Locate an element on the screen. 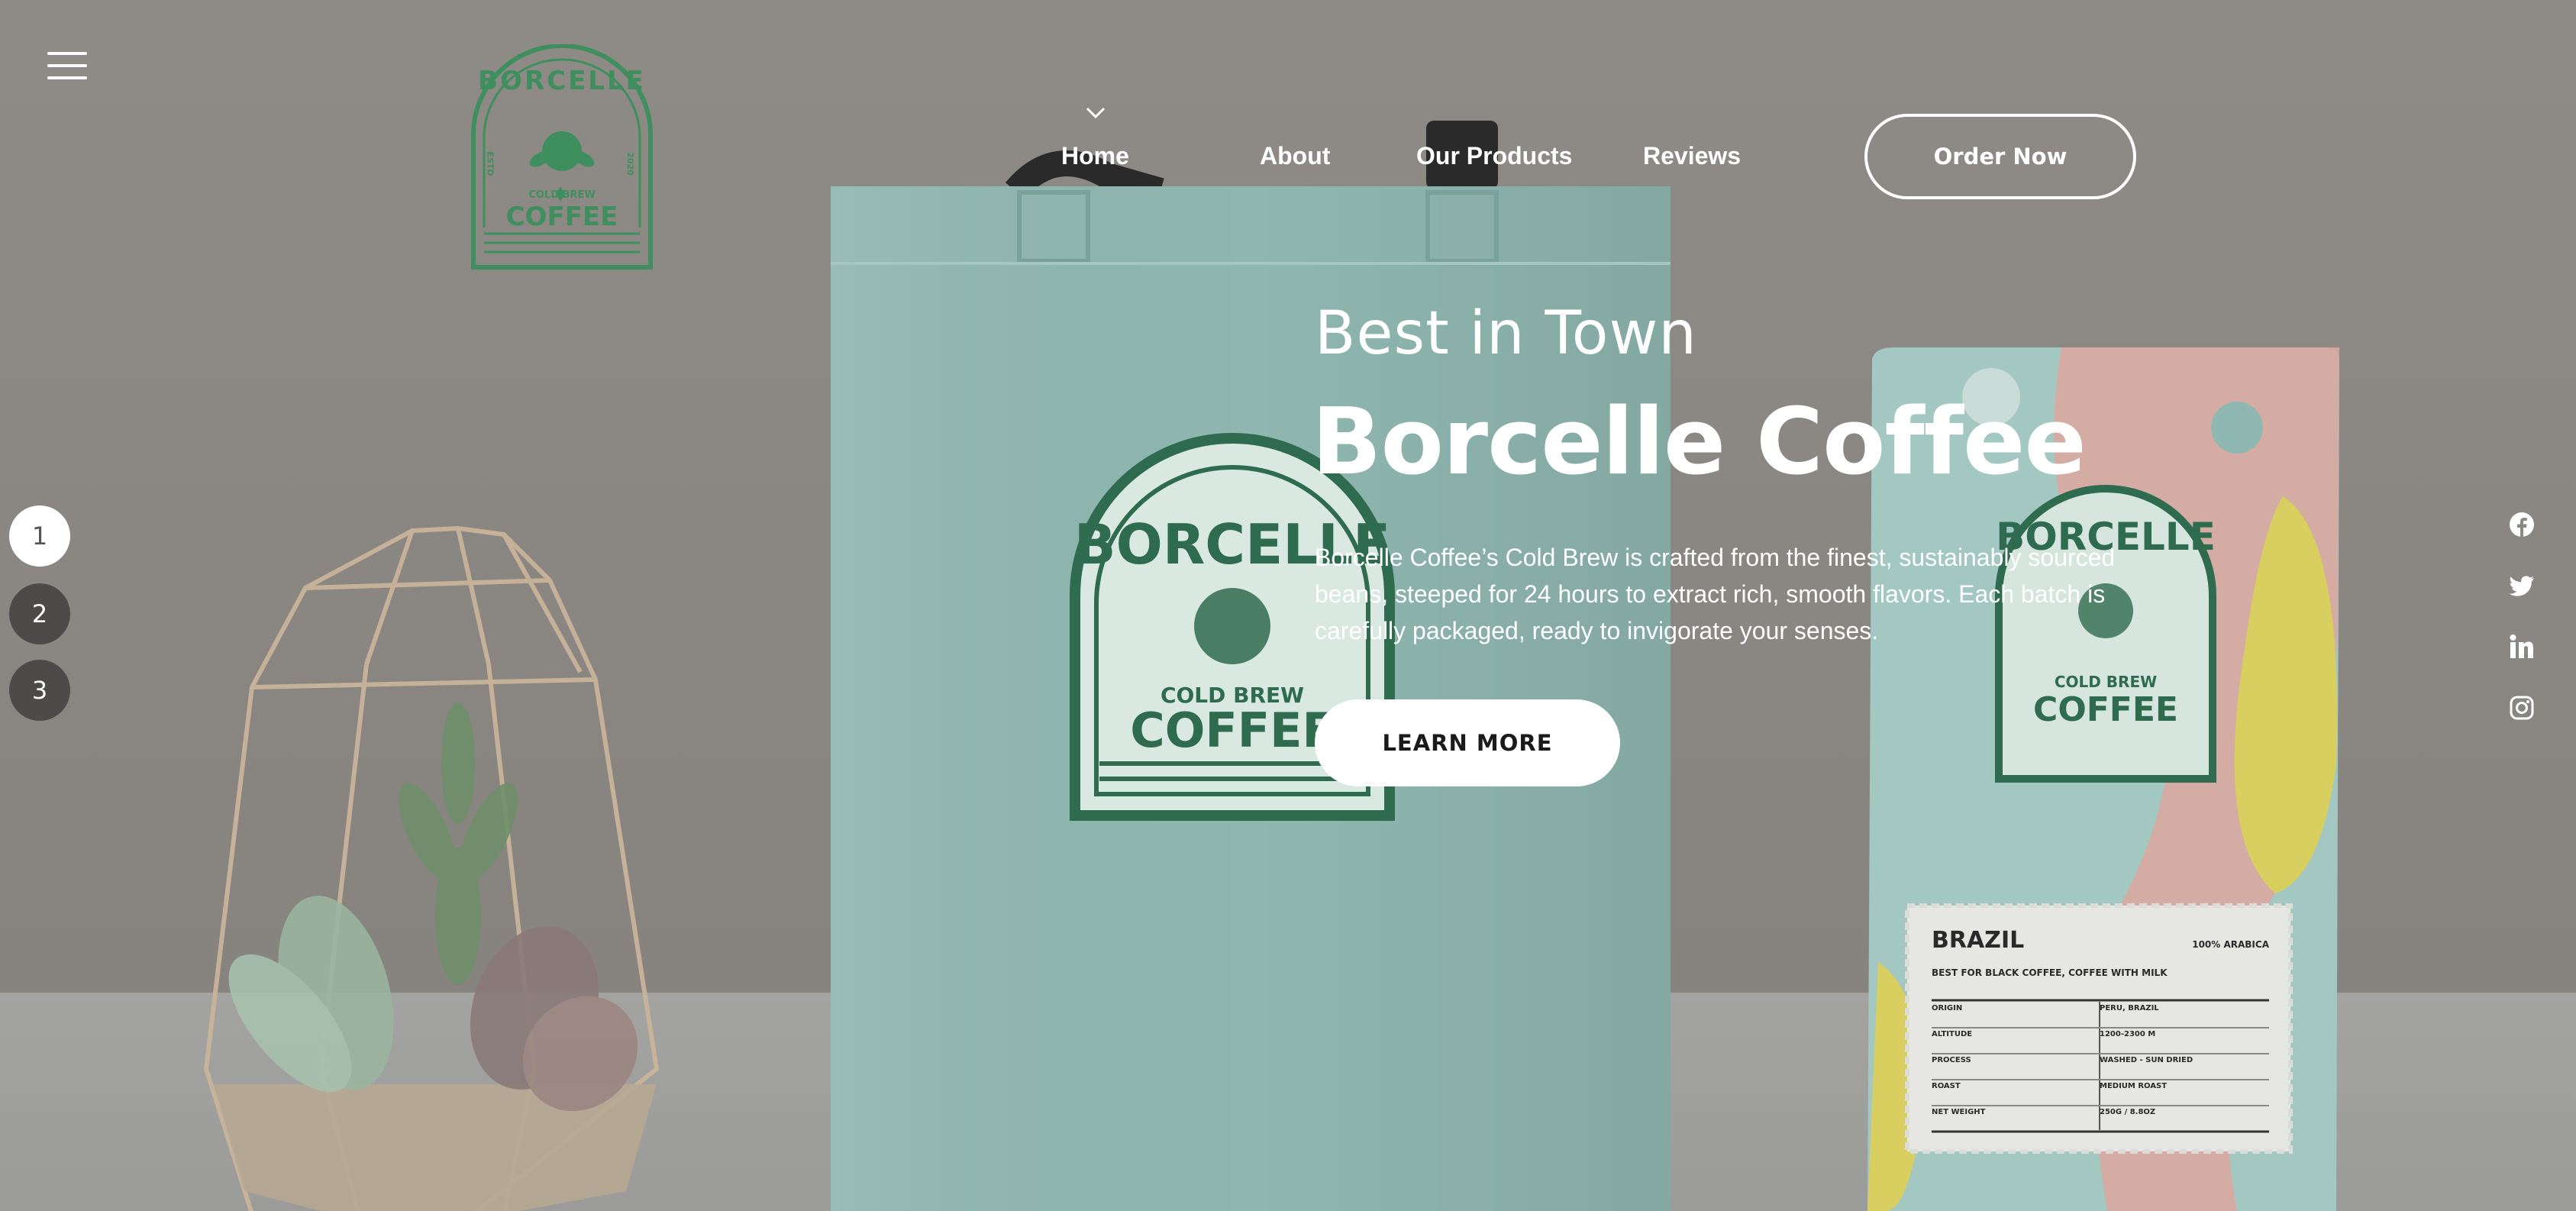  label-row: PROCESS WASHED - SUN DRIED is located at coordinates (2100, 1060).